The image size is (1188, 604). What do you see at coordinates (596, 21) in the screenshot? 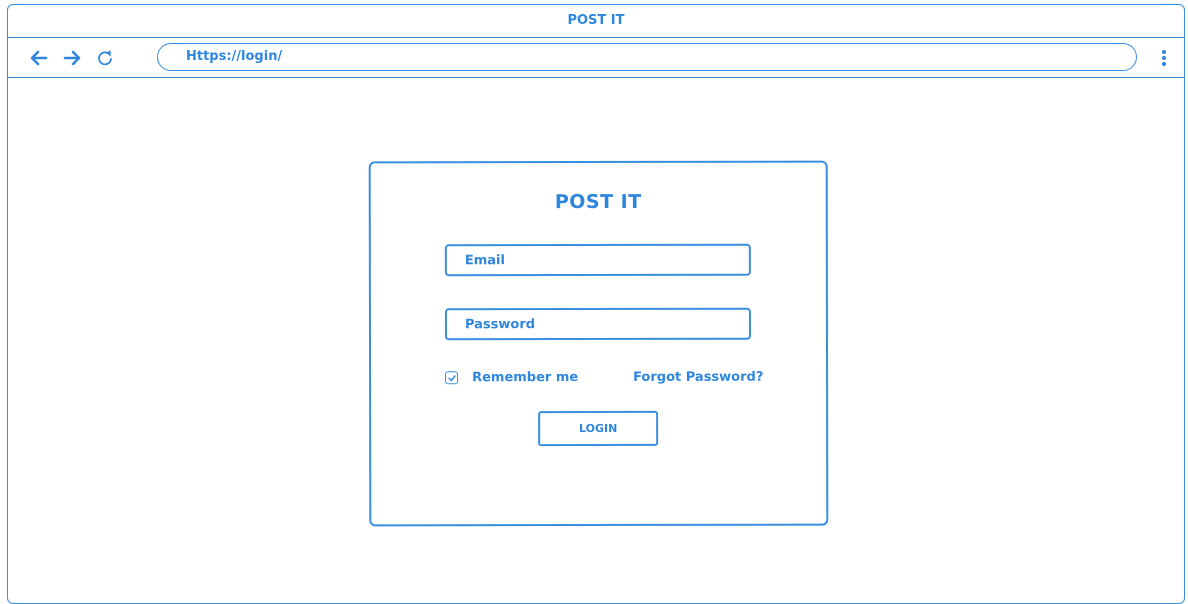
I see `window-title: POST IT` at bounding box center [596, 21].